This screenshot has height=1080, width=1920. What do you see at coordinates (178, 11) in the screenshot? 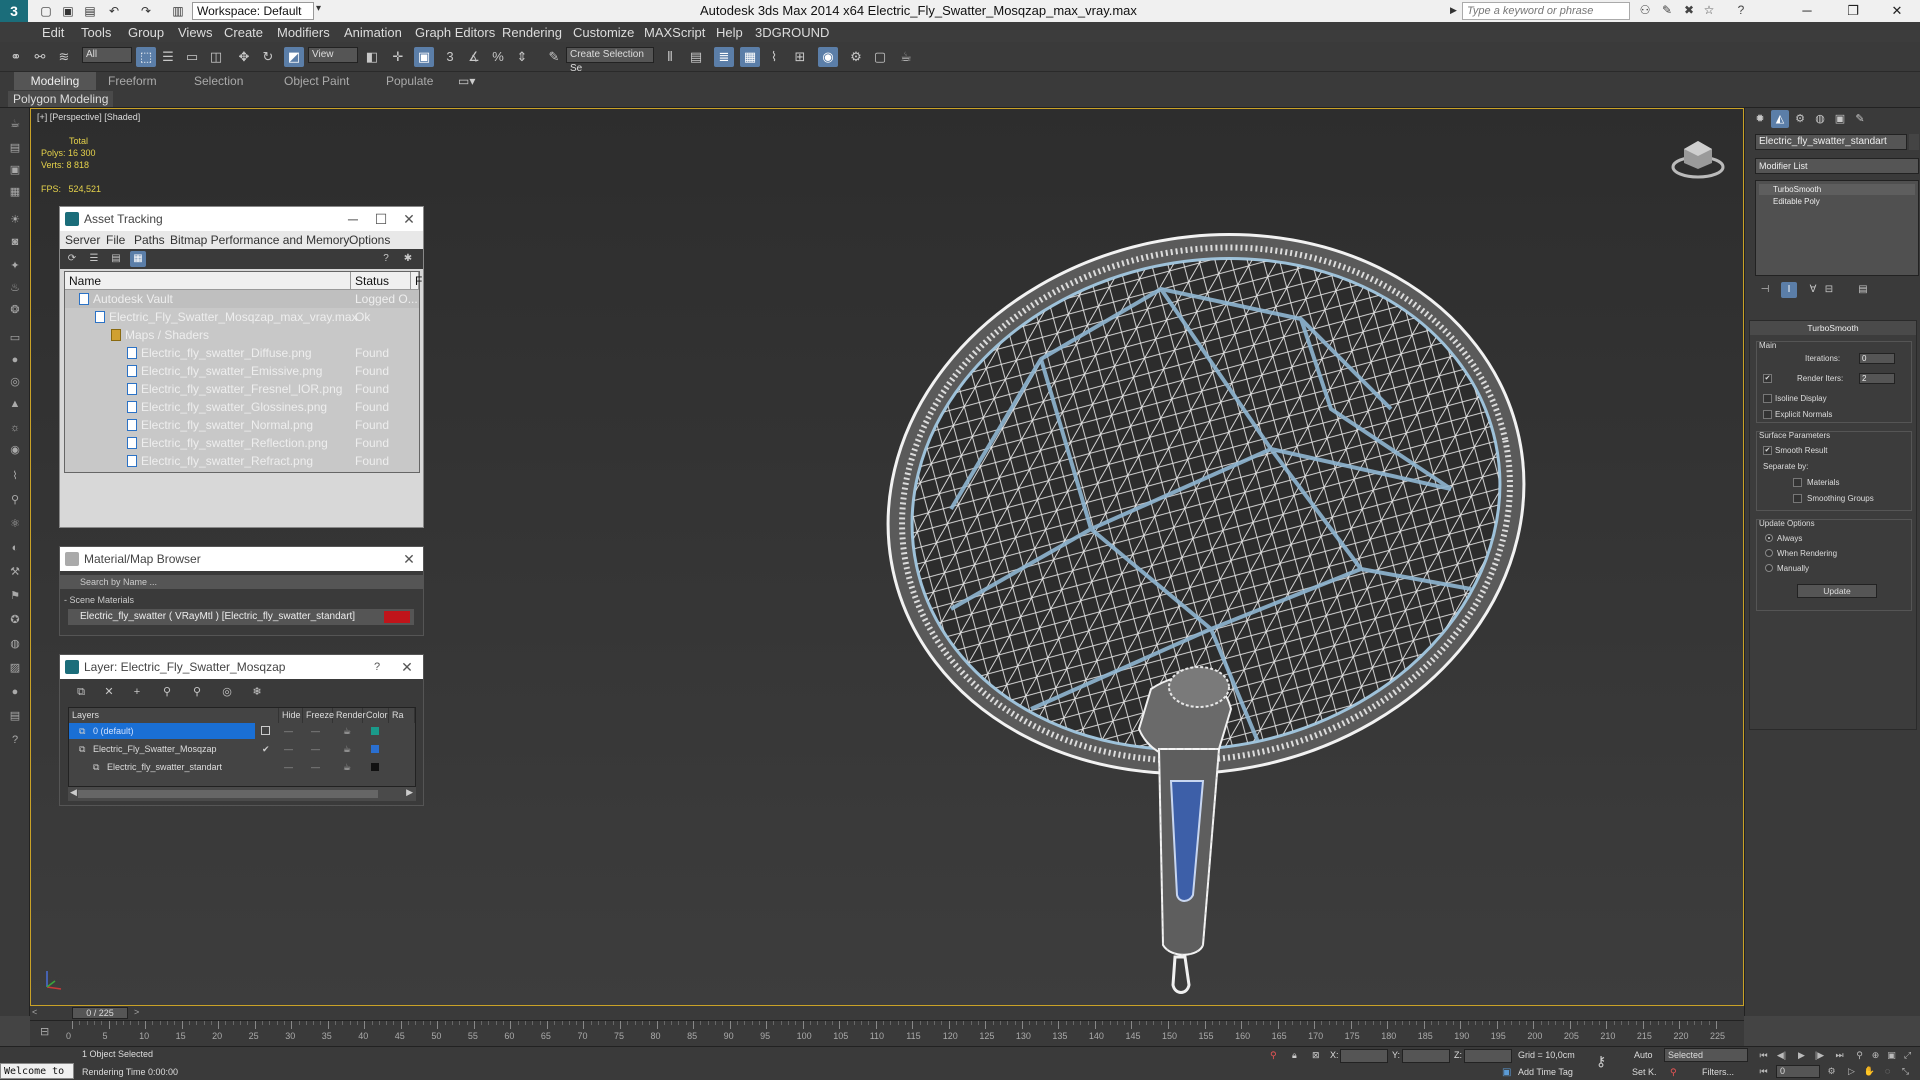
I see `project-folder-icon: ▥` at bounding box center [178, 11].